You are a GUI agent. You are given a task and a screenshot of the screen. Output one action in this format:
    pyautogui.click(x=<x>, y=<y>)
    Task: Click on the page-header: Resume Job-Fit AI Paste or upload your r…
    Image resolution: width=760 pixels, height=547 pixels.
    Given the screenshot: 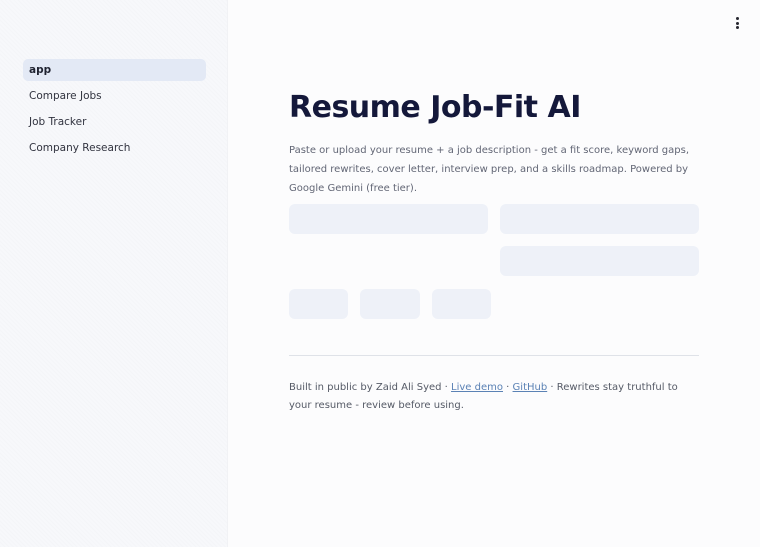 What is the action you would take?
    pyautogui.click(x=494, y=143)
    